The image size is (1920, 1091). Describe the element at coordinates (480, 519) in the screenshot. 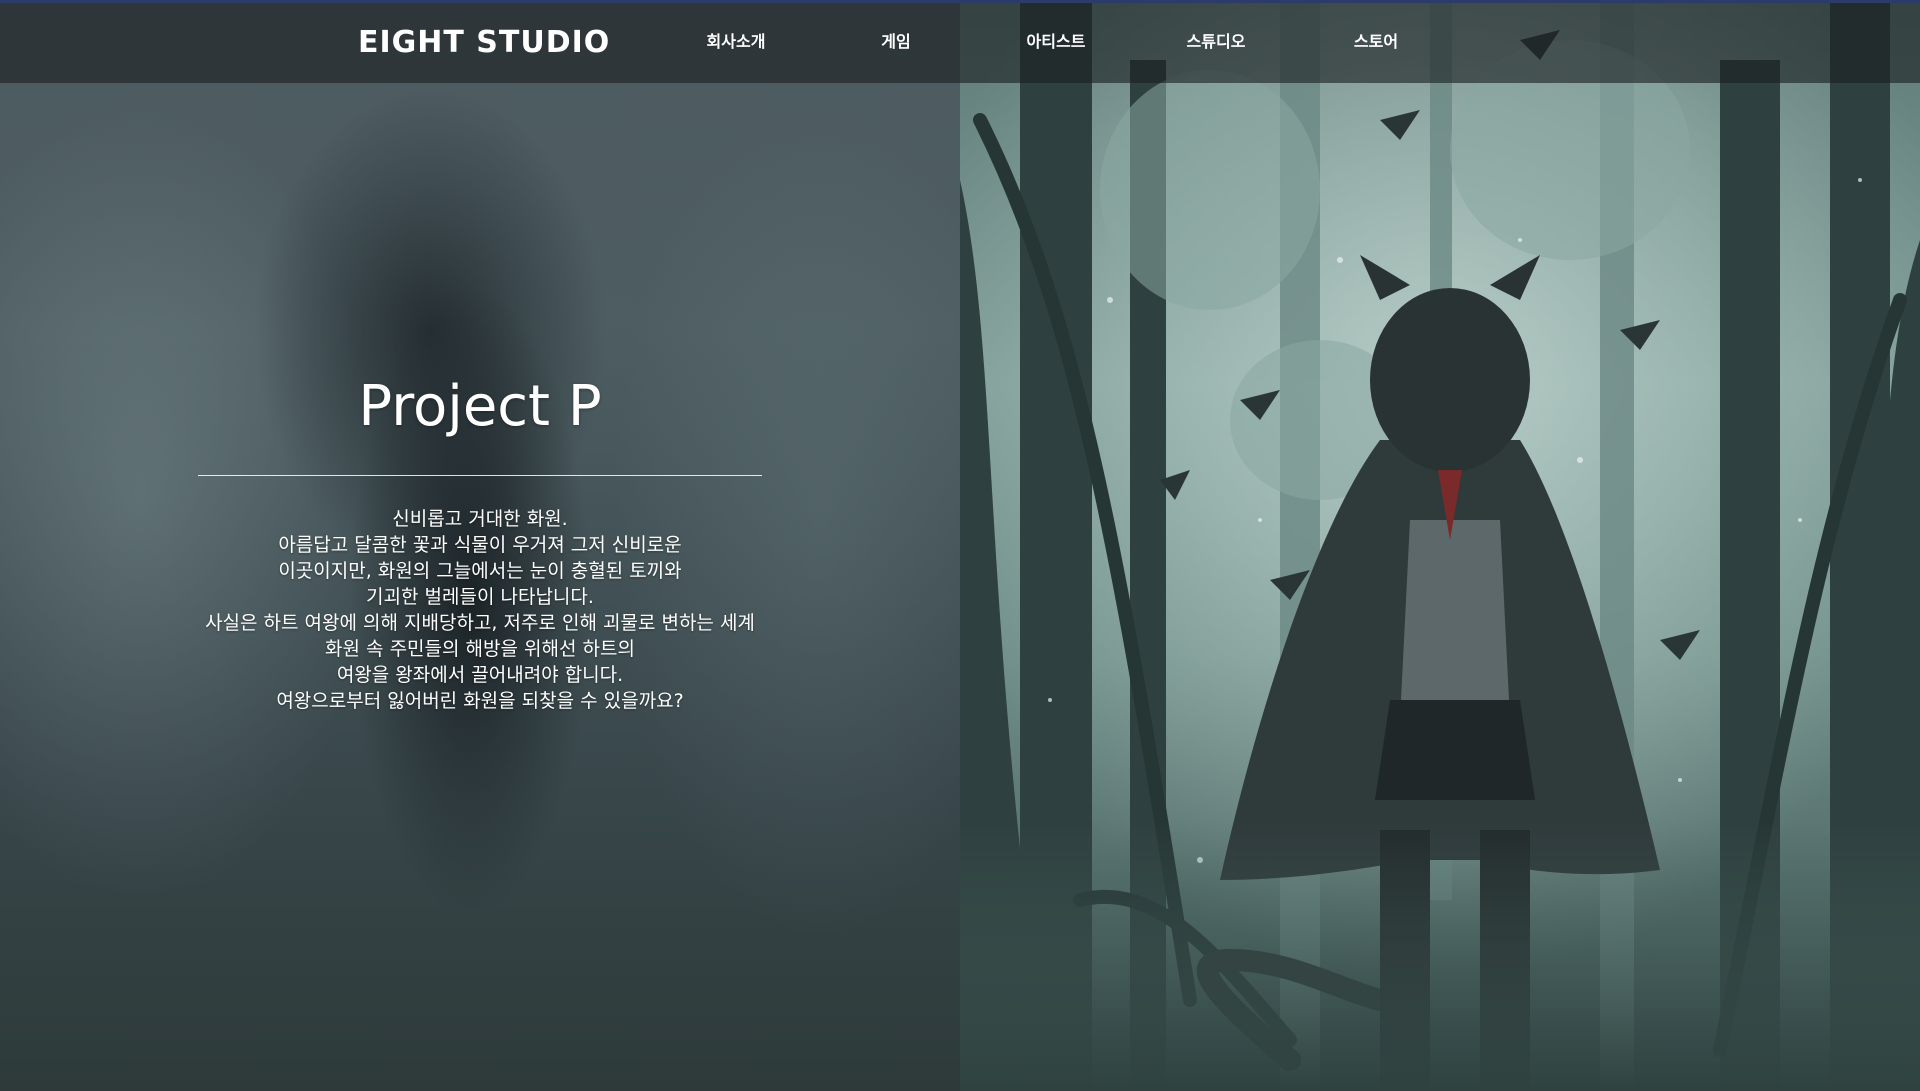

I see `description-line: 신비롭고 거대한 화원.` at that location.